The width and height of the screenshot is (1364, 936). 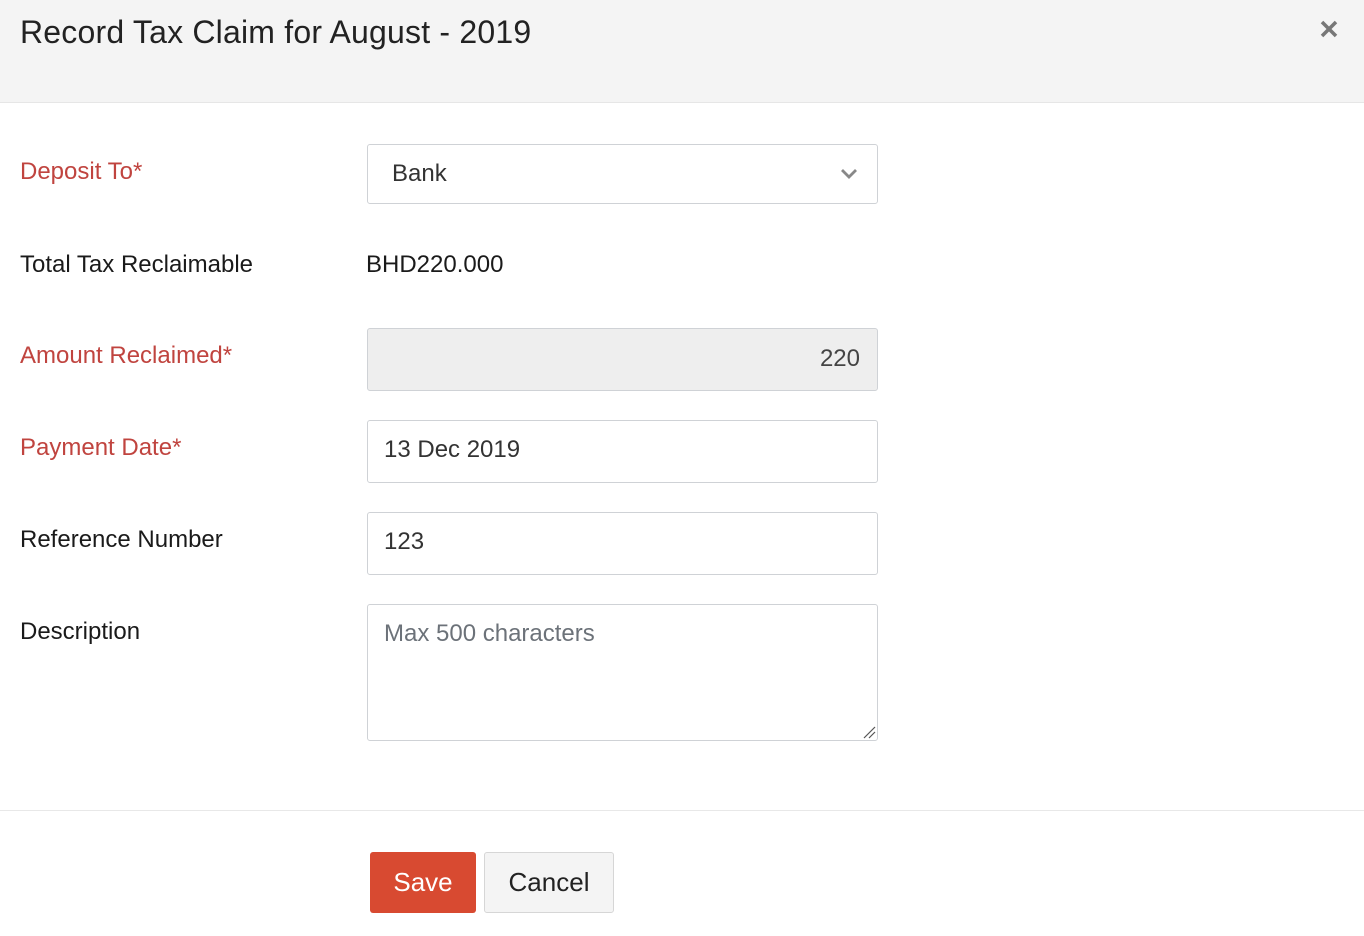 What do you see at coordinates (404, 541) in the screenshot?
I see `reference-number-value: 123` at bounding box center [404, 541].